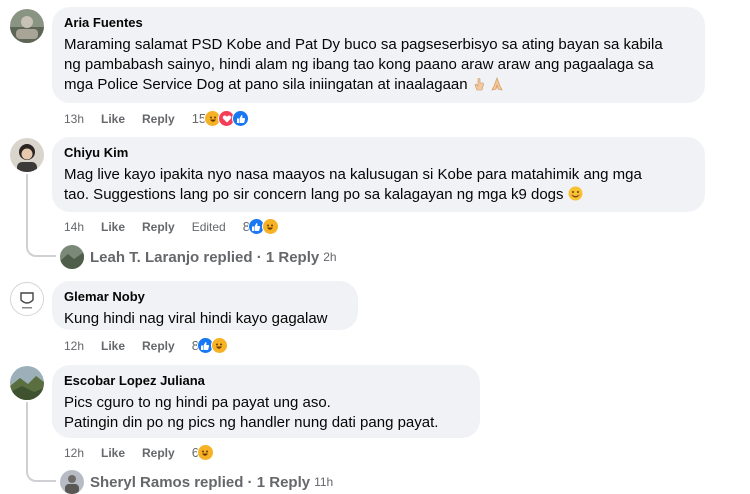  I want to click on view-replies-link: Leah T. Laranjo replied · 1 Reply 2h, so click(198, 257).